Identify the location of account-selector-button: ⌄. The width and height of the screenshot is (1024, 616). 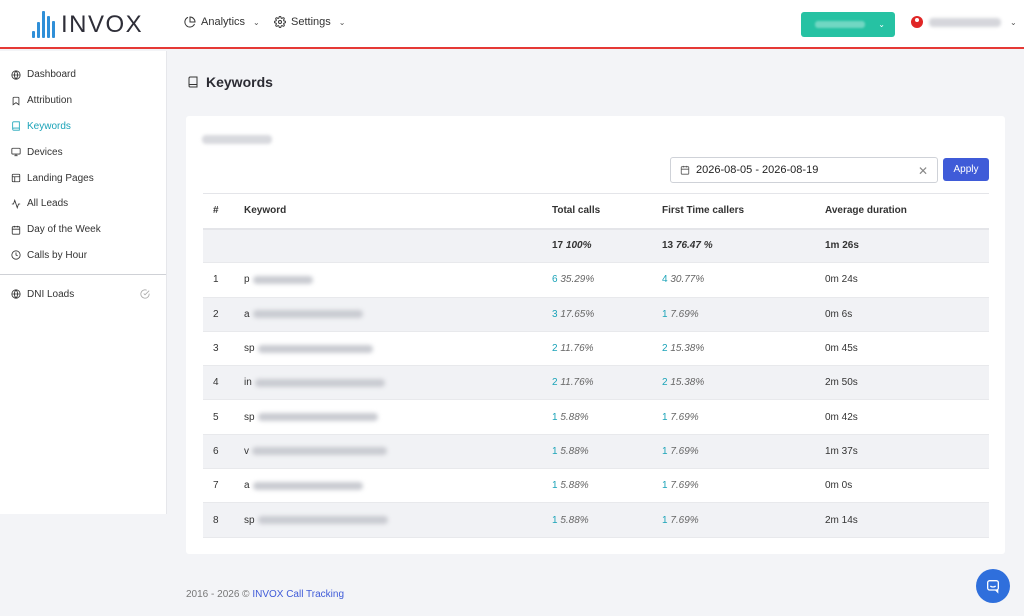
(848, 24).